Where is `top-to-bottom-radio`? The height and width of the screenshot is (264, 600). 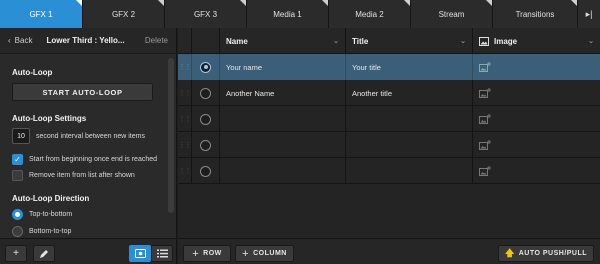 top-to-bottom-radio is located at coordinates (17, 214).